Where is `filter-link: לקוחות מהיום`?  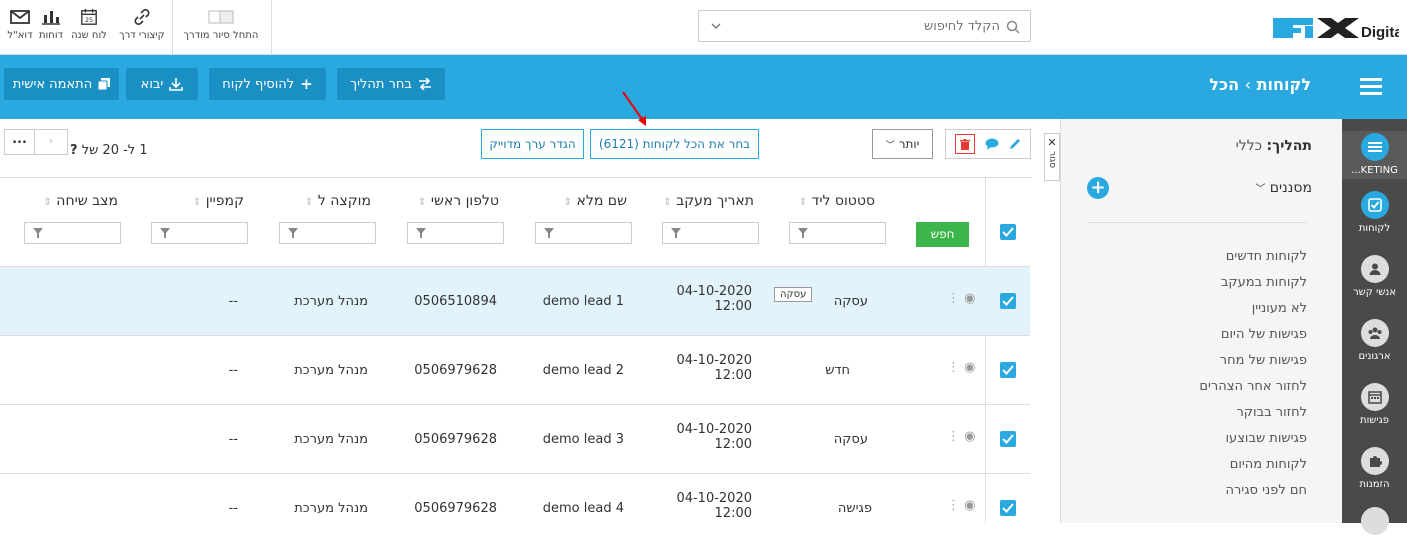
filter-link: לקוחות מהיום is located at coordinates (1268, 464).